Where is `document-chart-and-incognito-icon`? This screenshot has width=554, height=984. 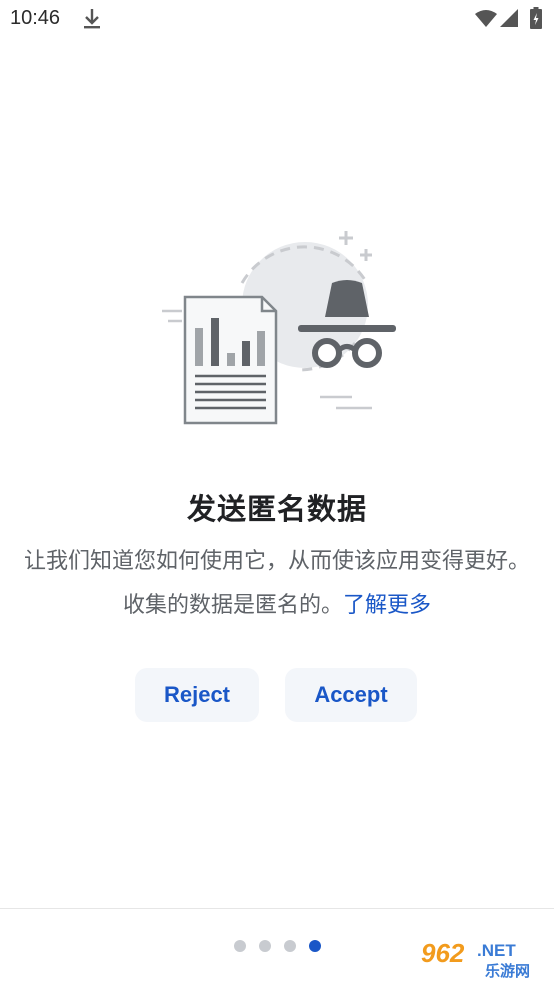 document-chart-and-incognito-icon is located at coordinates (279, 328).